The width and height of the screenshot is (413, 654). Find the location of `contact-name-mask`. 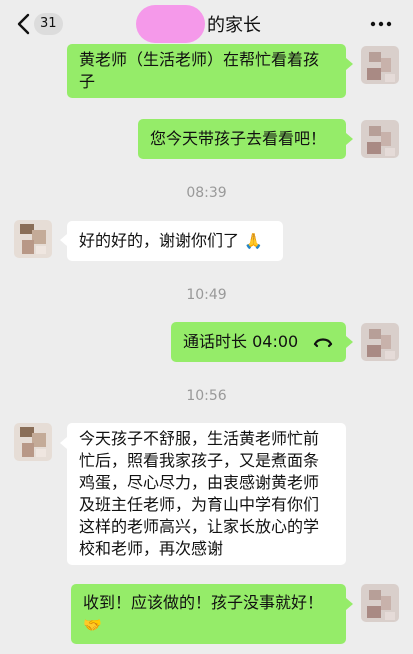

contact-name-mask is located at coordinates (170, 24).